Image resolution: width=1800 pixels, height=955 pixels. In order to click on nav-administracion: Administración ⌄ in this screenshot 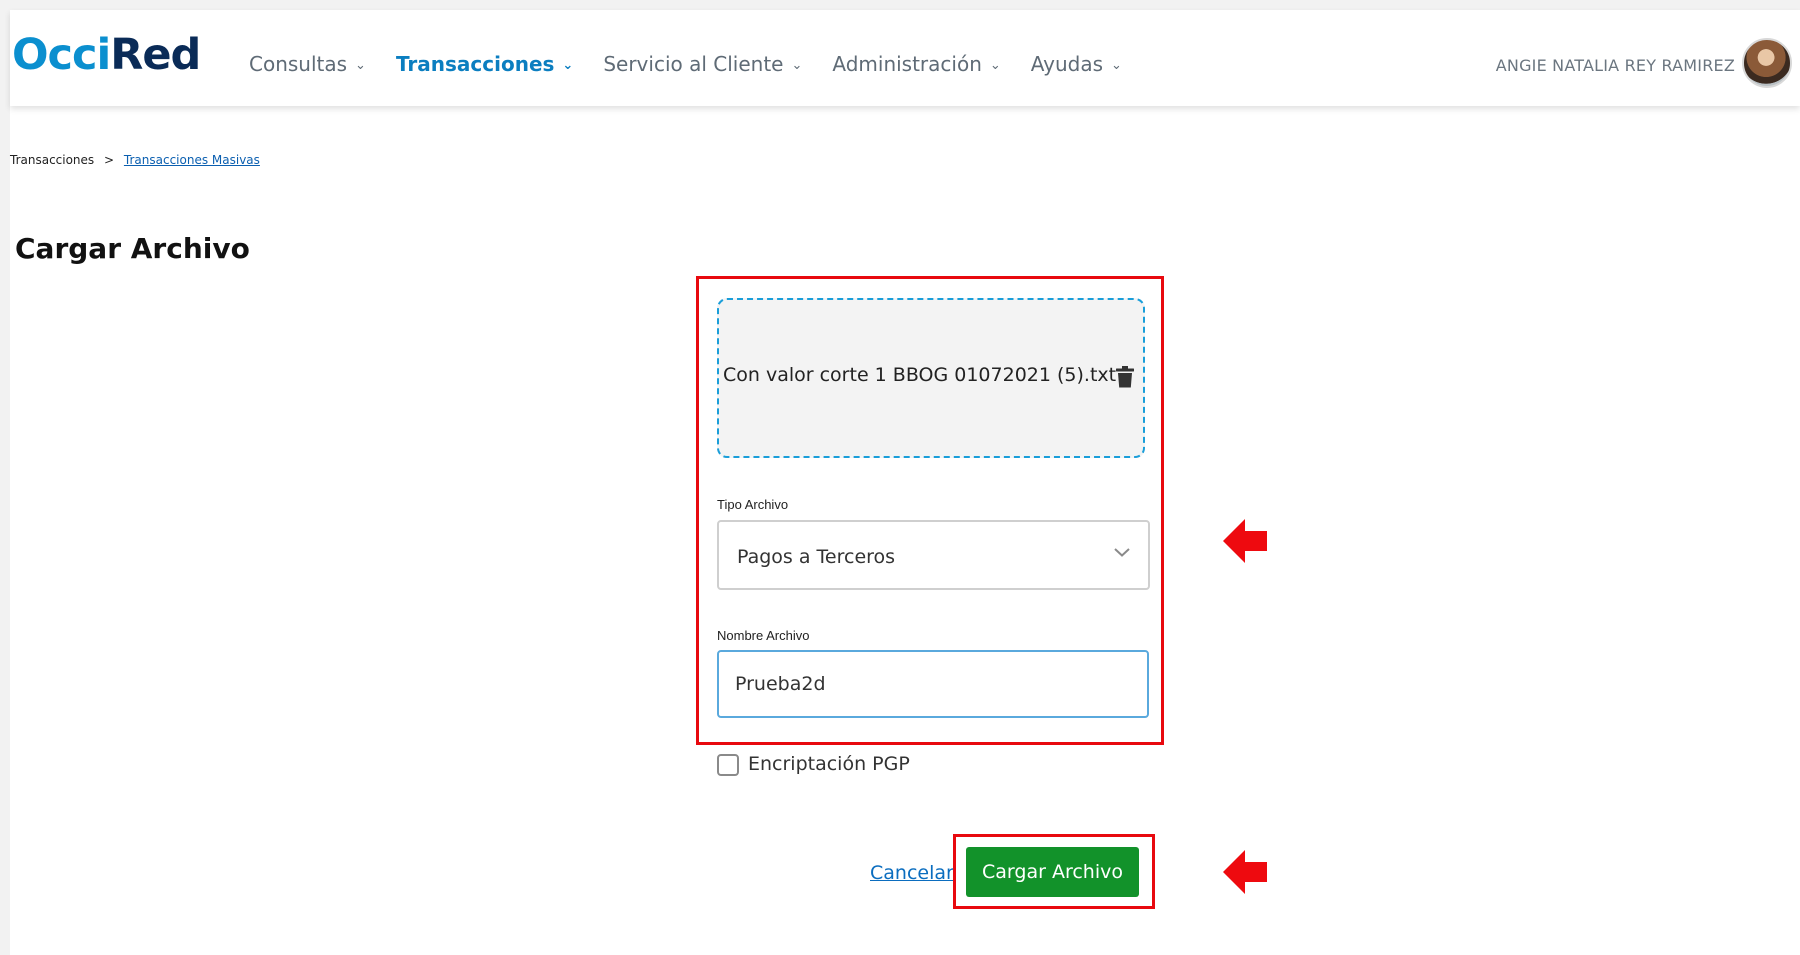, I will do `click(916, 64)`.